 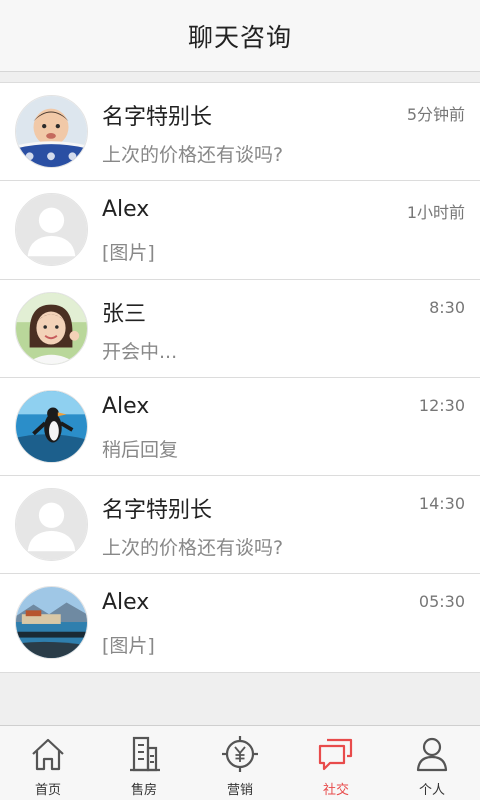 I want to click on beach-photo-icon, so click(x=51, y=623).